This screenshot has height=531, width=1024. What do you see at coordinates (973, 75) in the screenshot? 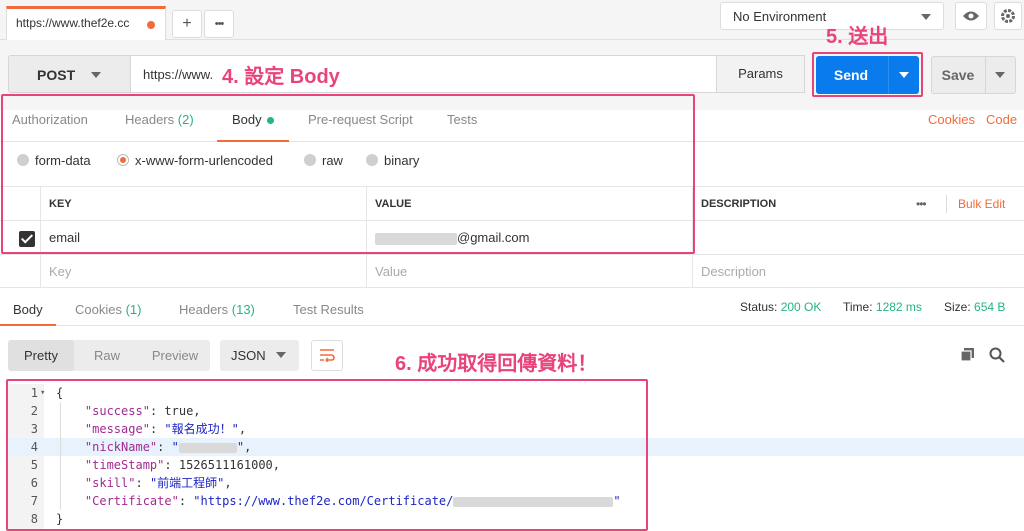
I see `save-button: Save` at bounding box center [973, 75].